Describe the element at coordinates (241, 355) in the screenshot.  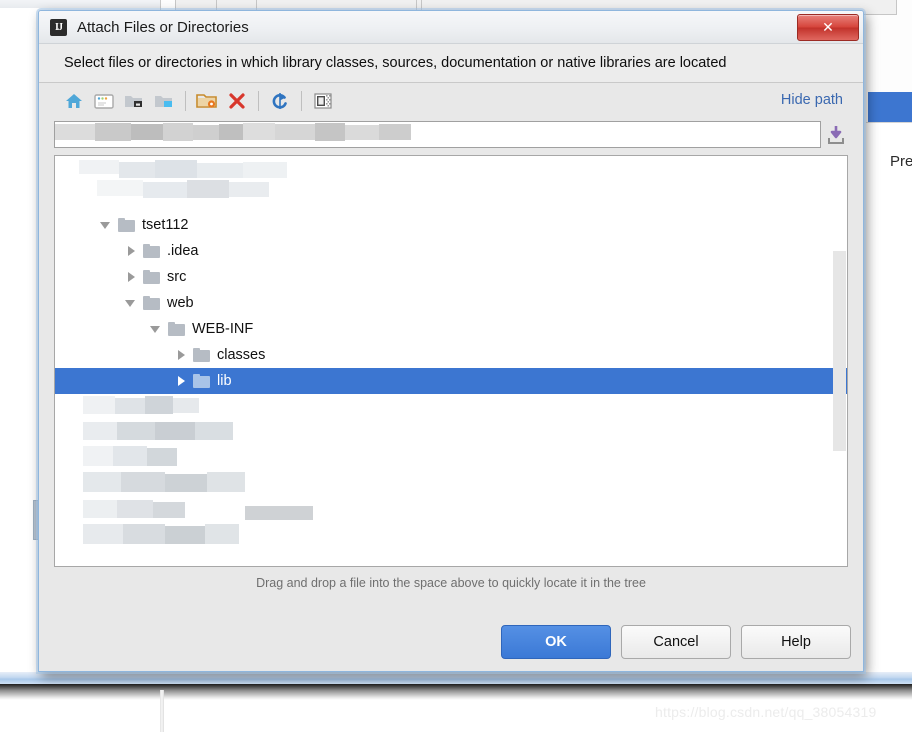
I see `tree-row-label: classes` at that location.